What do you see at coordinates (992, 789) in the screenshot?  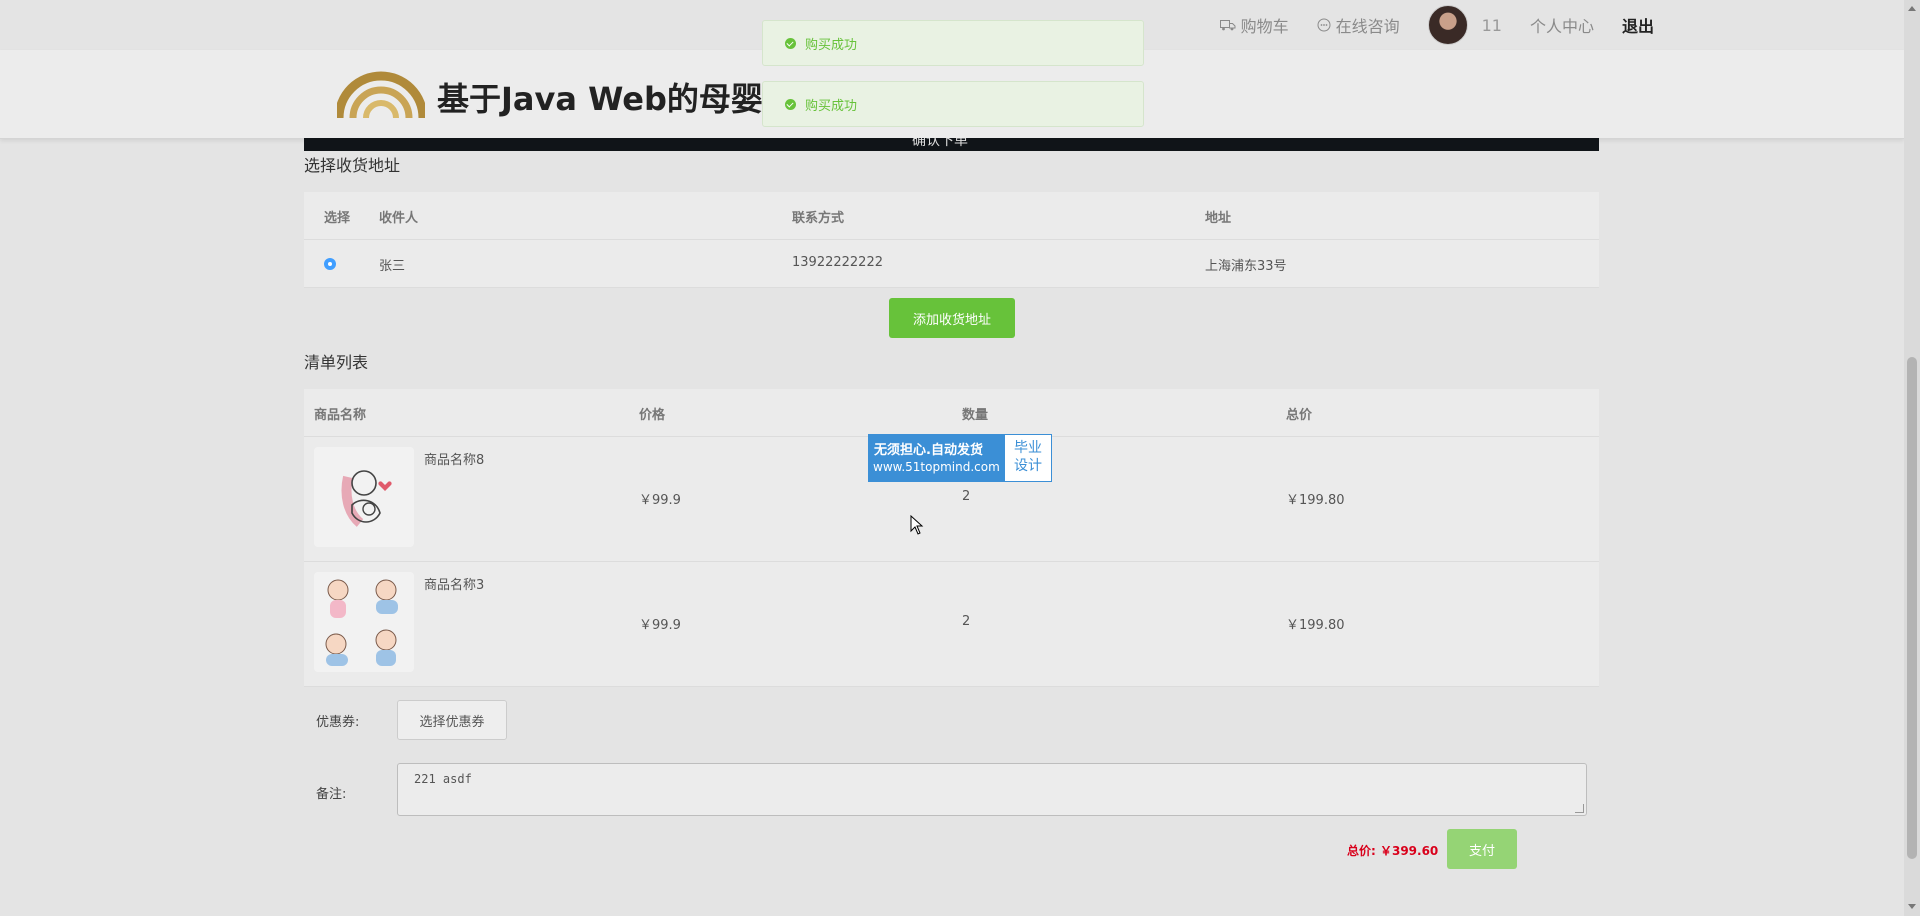 I see `note-textarea: 221 asdf` at bounding box center [992, 789].